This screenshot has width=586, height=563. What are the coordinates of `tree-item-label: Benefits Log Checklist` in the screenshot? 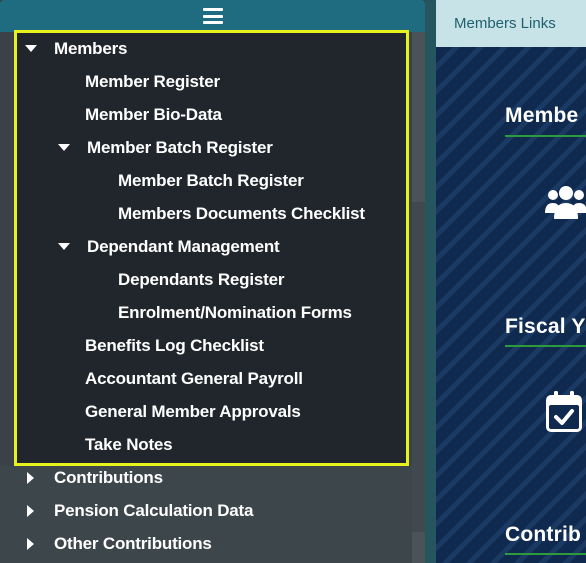 It's located at (174, 345).